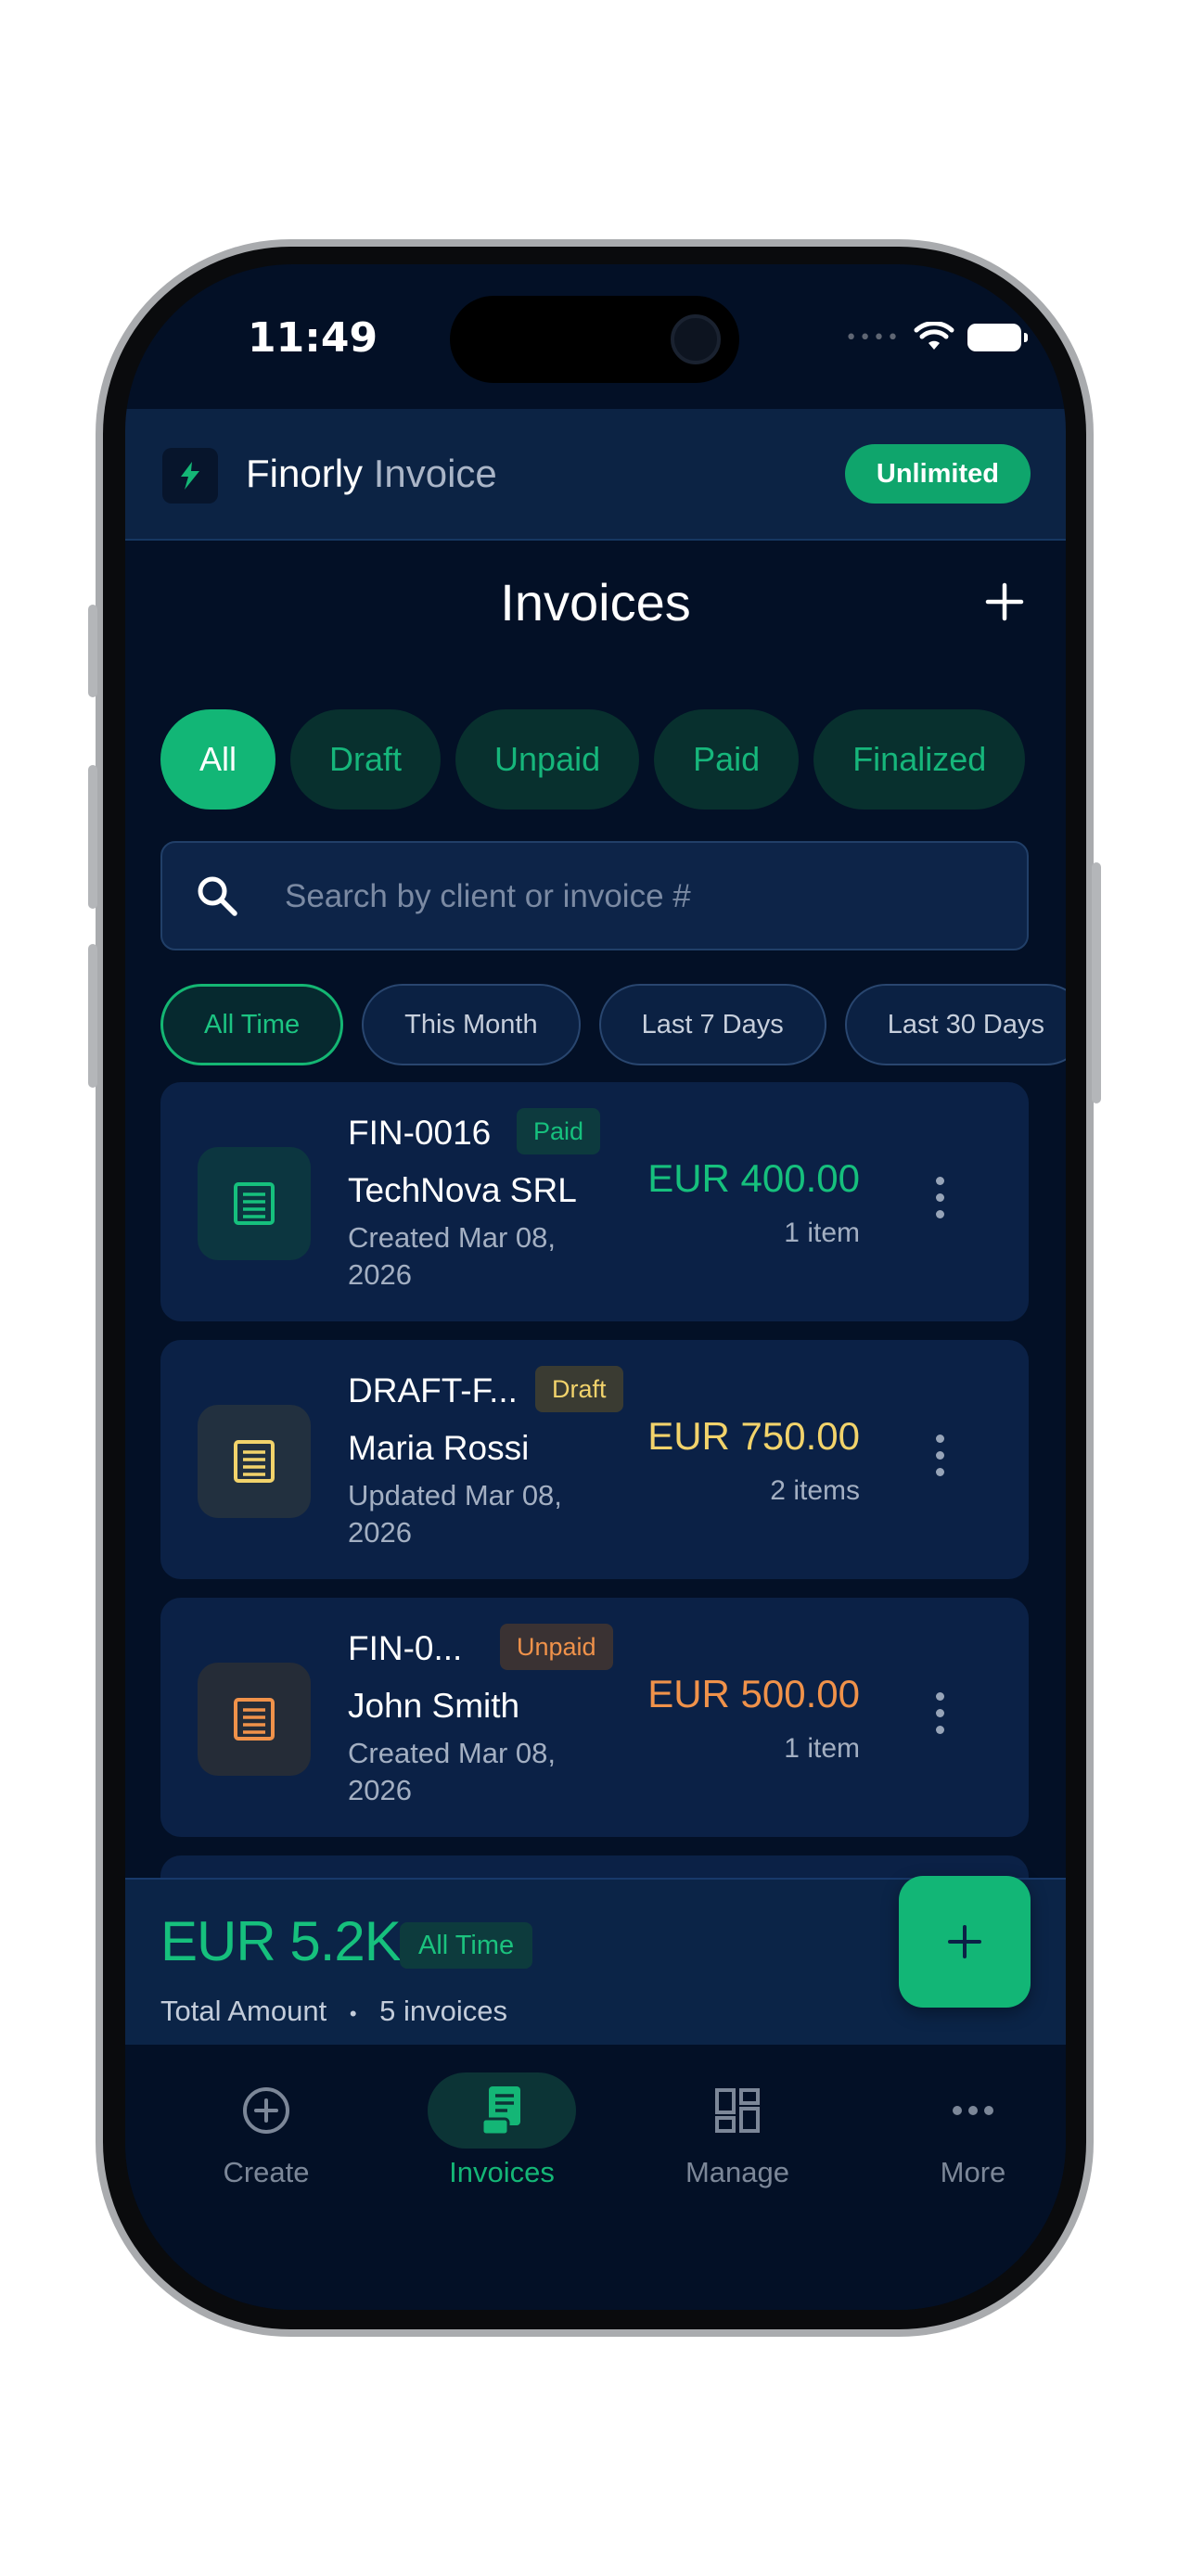 The height and width of the screenshot is (2576, 1191). What do you see at coordinates (753, 1693) in the screenshot?
I see `invoice-amount: EUR 500.00` at bounding box center [753, 1693].